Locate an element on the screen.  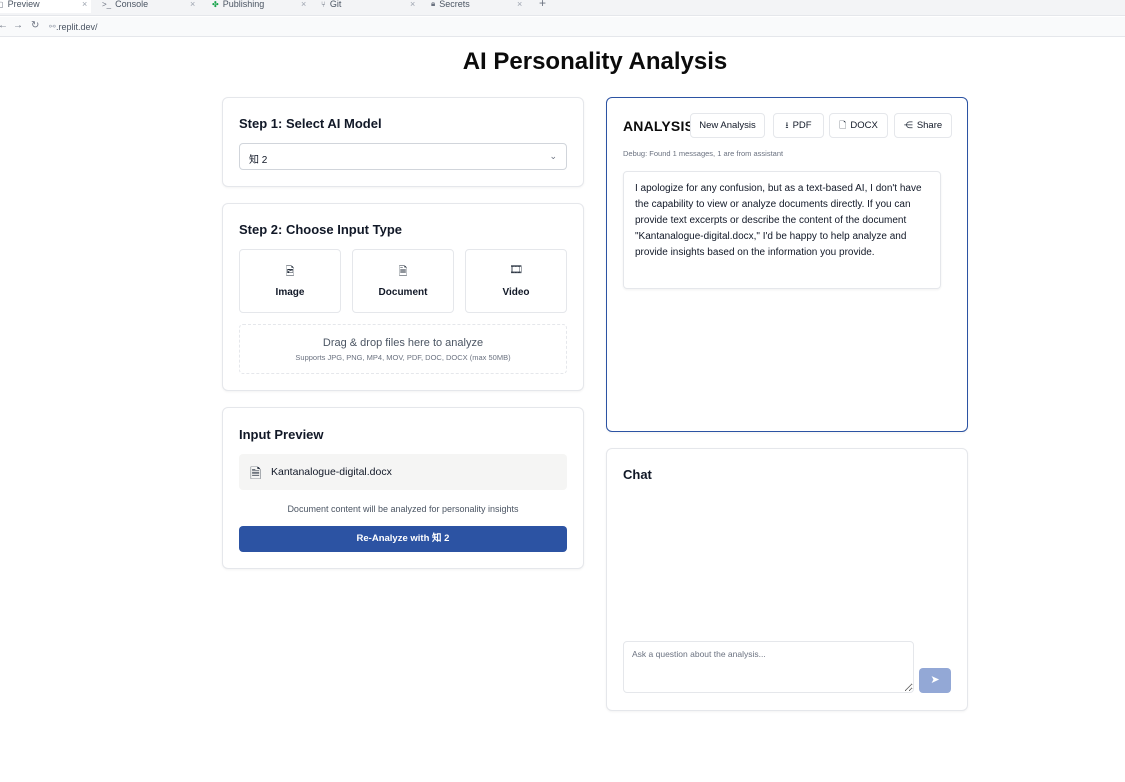
step2-title: Step 2: Choose Input Type is located at coordinates (320, 229).